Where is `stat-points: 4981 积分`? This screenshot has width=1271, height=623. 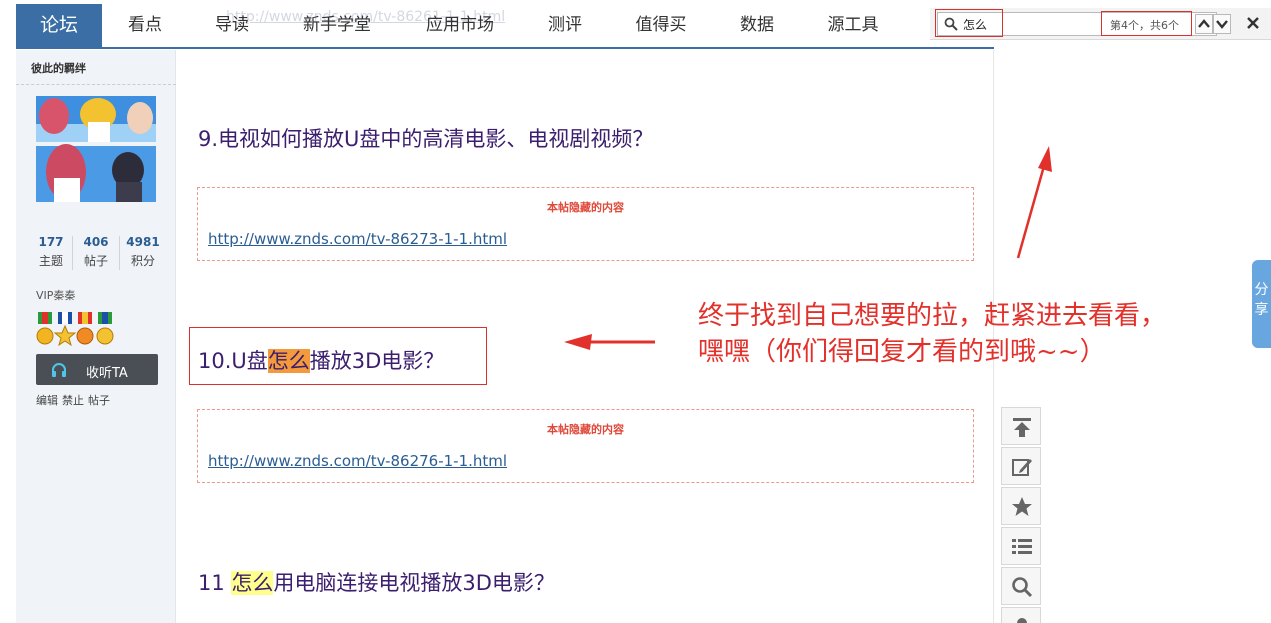 stat-points: 4981 积分 is located at coordinates (143, 252).